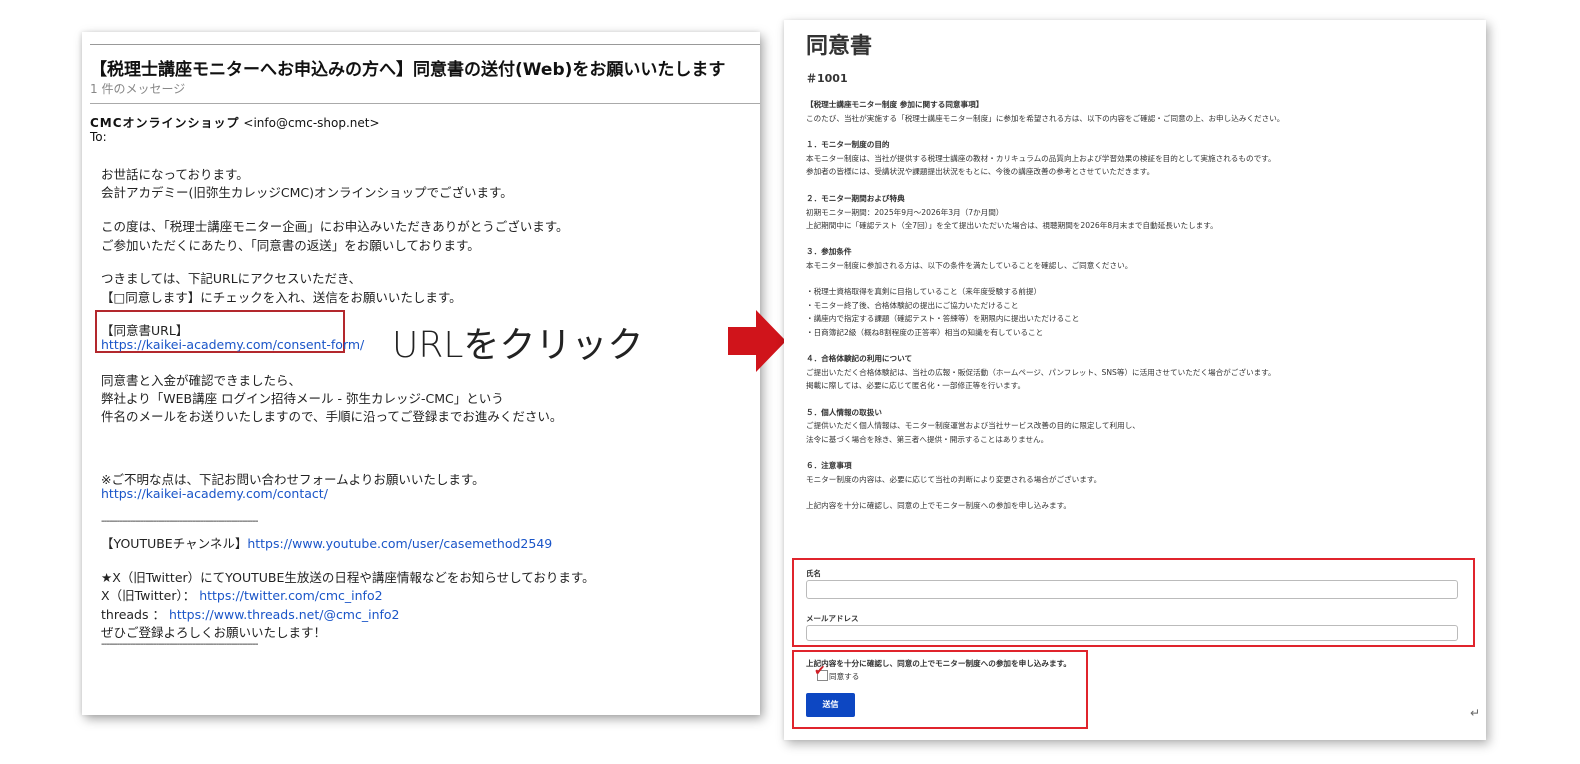 This screenshot has height=764, width=1580. I want to click on body-line: この度は、「税理士講座モニター企画」にお申込みいただきありがとうございます。, so click(335, 226).